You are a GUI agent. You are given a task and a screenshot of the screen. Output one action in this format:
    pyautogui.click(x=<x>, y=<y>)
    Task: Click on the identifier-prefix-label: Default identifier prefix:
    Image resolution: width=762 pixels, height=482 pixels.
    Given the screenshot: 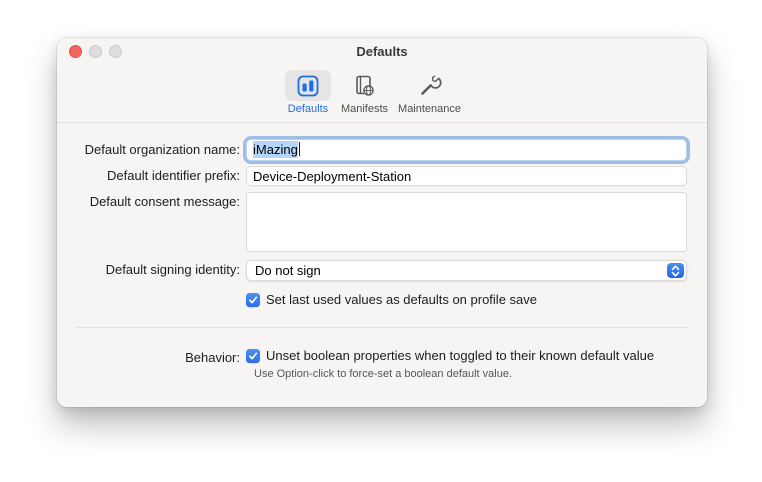 What is the action you would take?
    pyautogui.click(x=173, y=175)
    